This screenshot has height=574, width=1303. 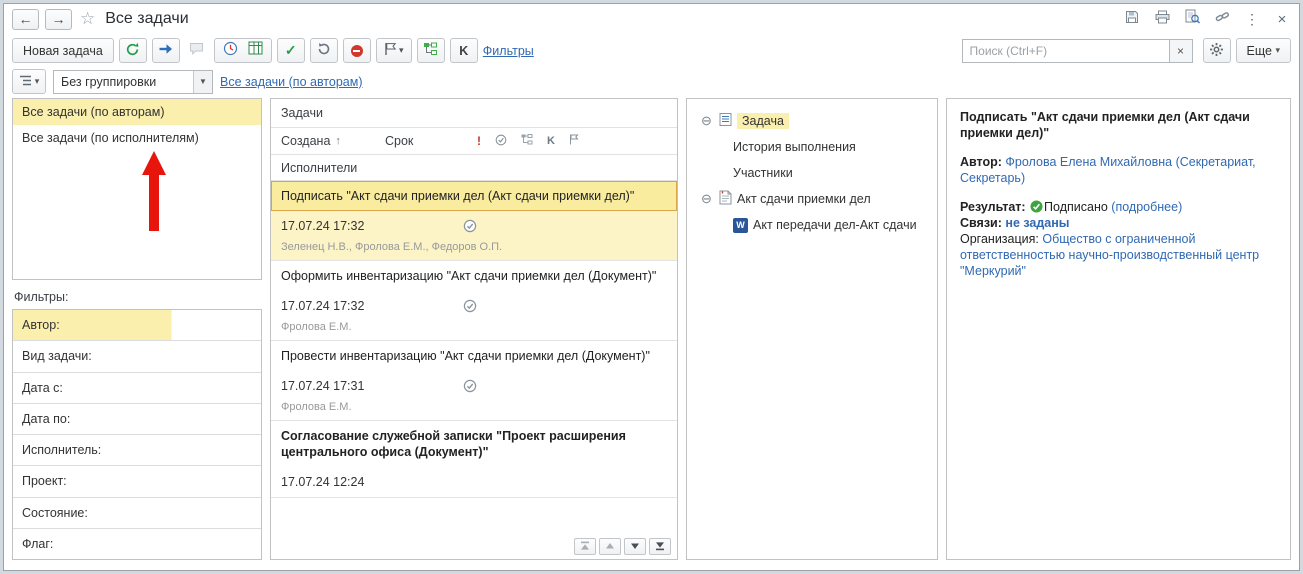 What do you see at coordinates (812, 147) in the screenshot?
I see `tree-item-history: История выполнения` at bounding box center [812, 147].